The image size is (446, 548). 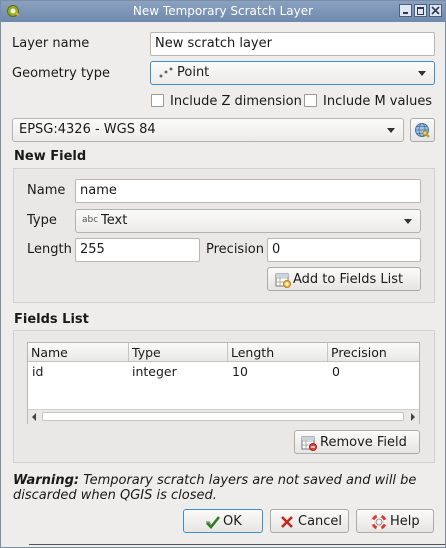 What do you see at coordinates (223, 352) in the screenshot?
I see `fields-table-header: Name Type Length Precision` at bounding box center [223, 352].